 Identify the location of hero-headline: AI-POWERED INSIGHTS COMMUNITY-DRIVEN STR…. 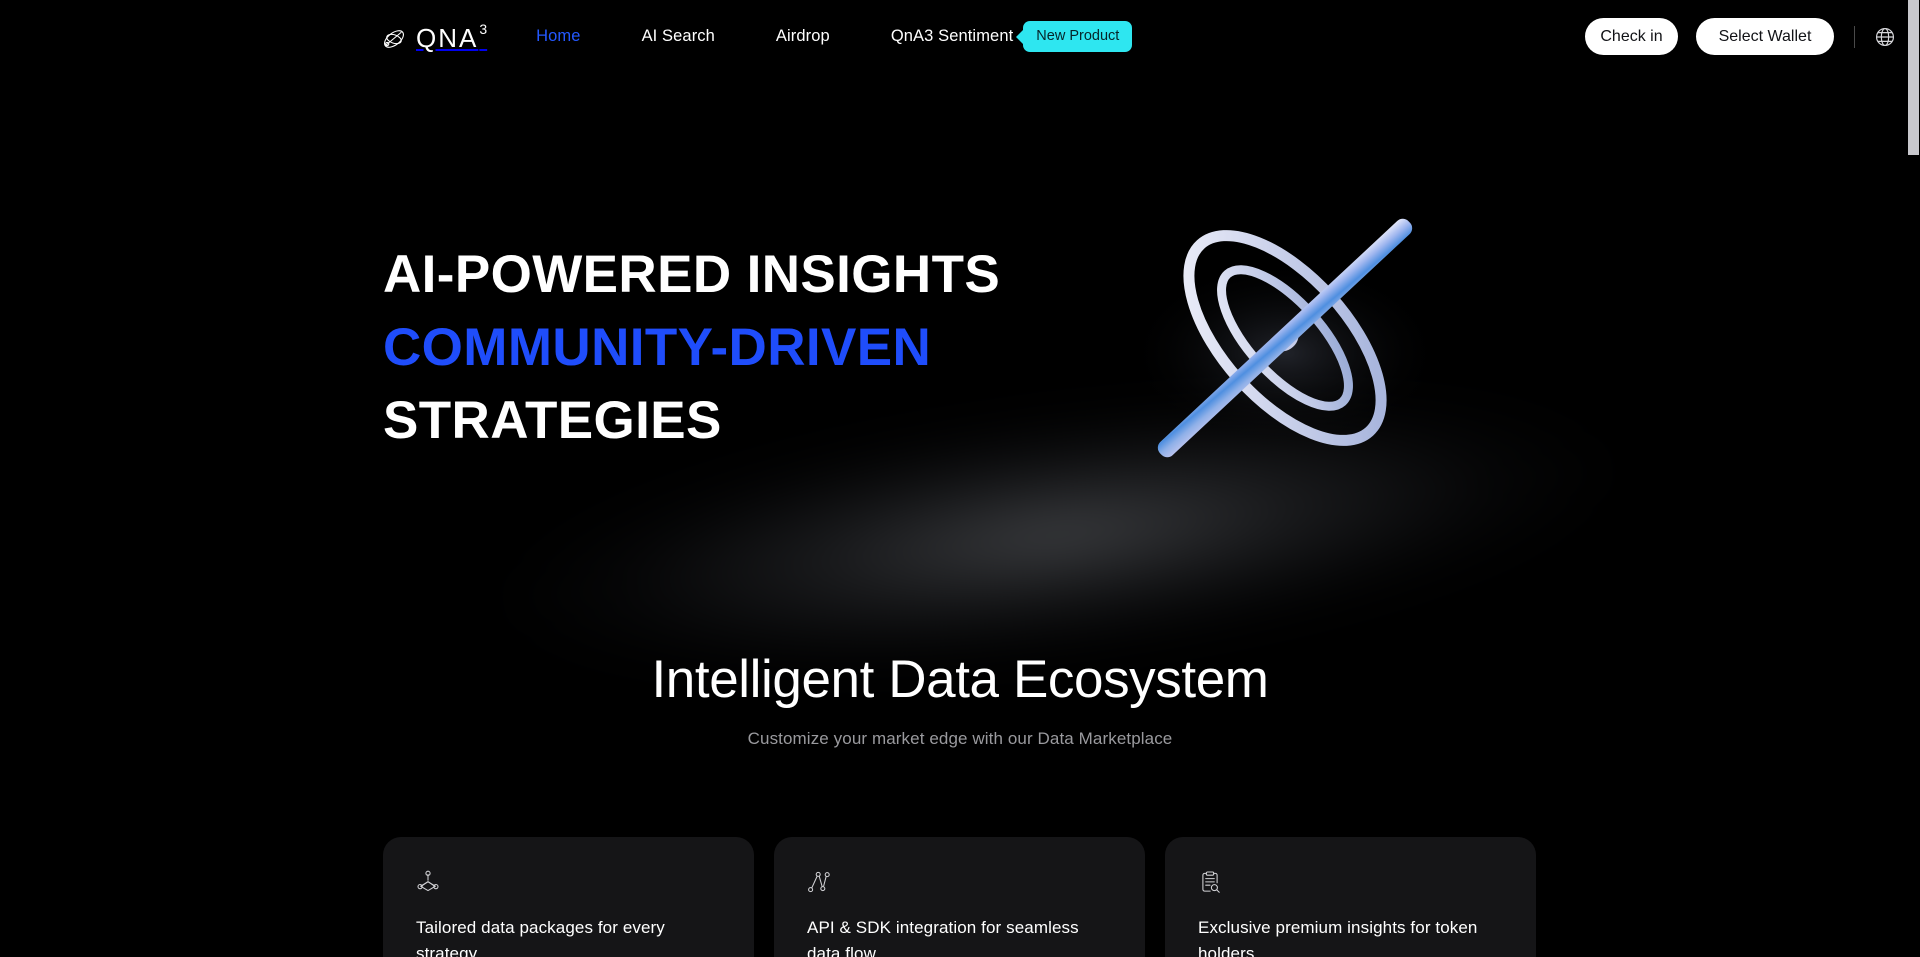
(691, 347).